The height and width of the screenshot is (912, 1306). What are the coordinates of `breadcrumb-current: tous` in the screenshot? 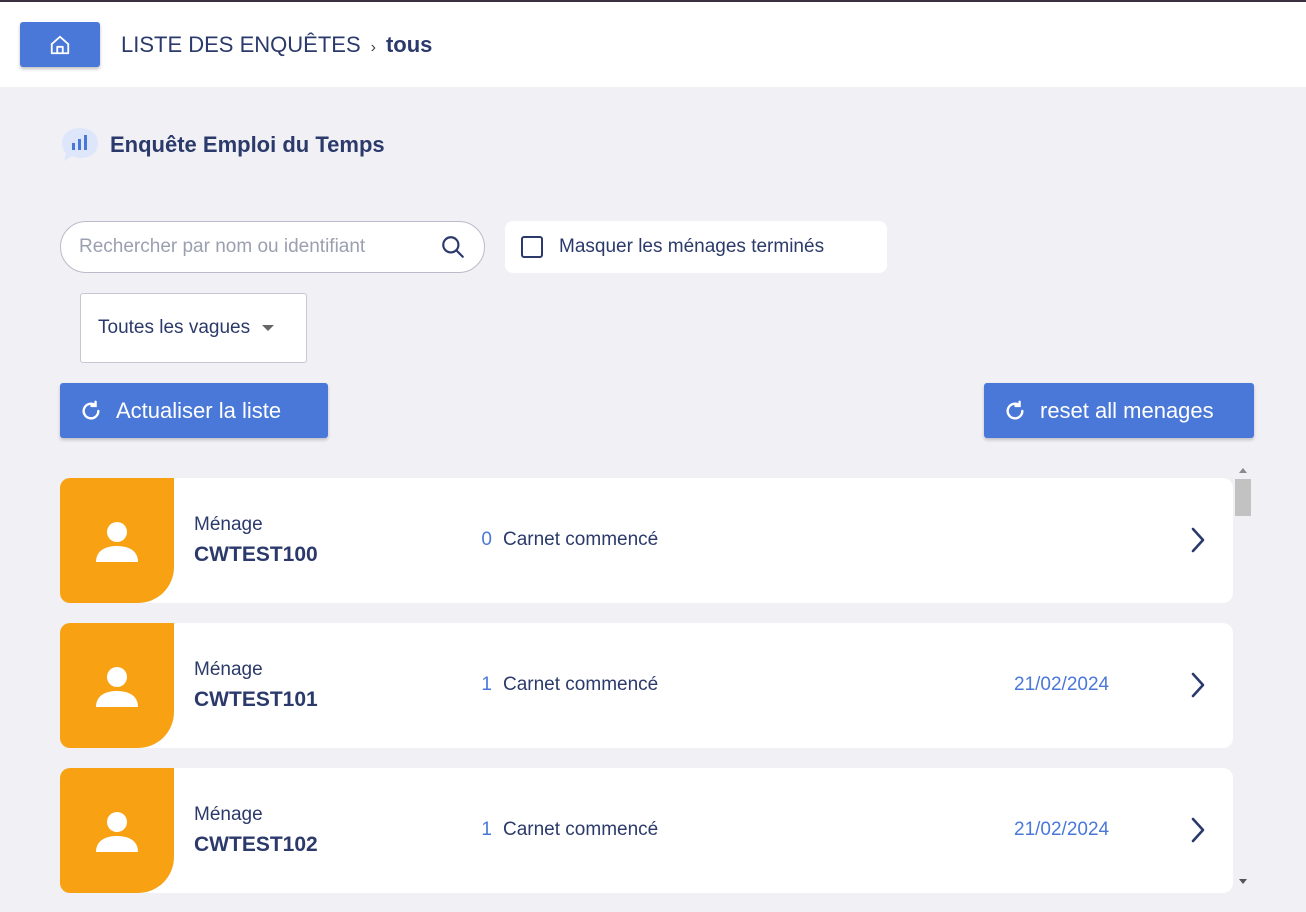 It's located at (409, 44).